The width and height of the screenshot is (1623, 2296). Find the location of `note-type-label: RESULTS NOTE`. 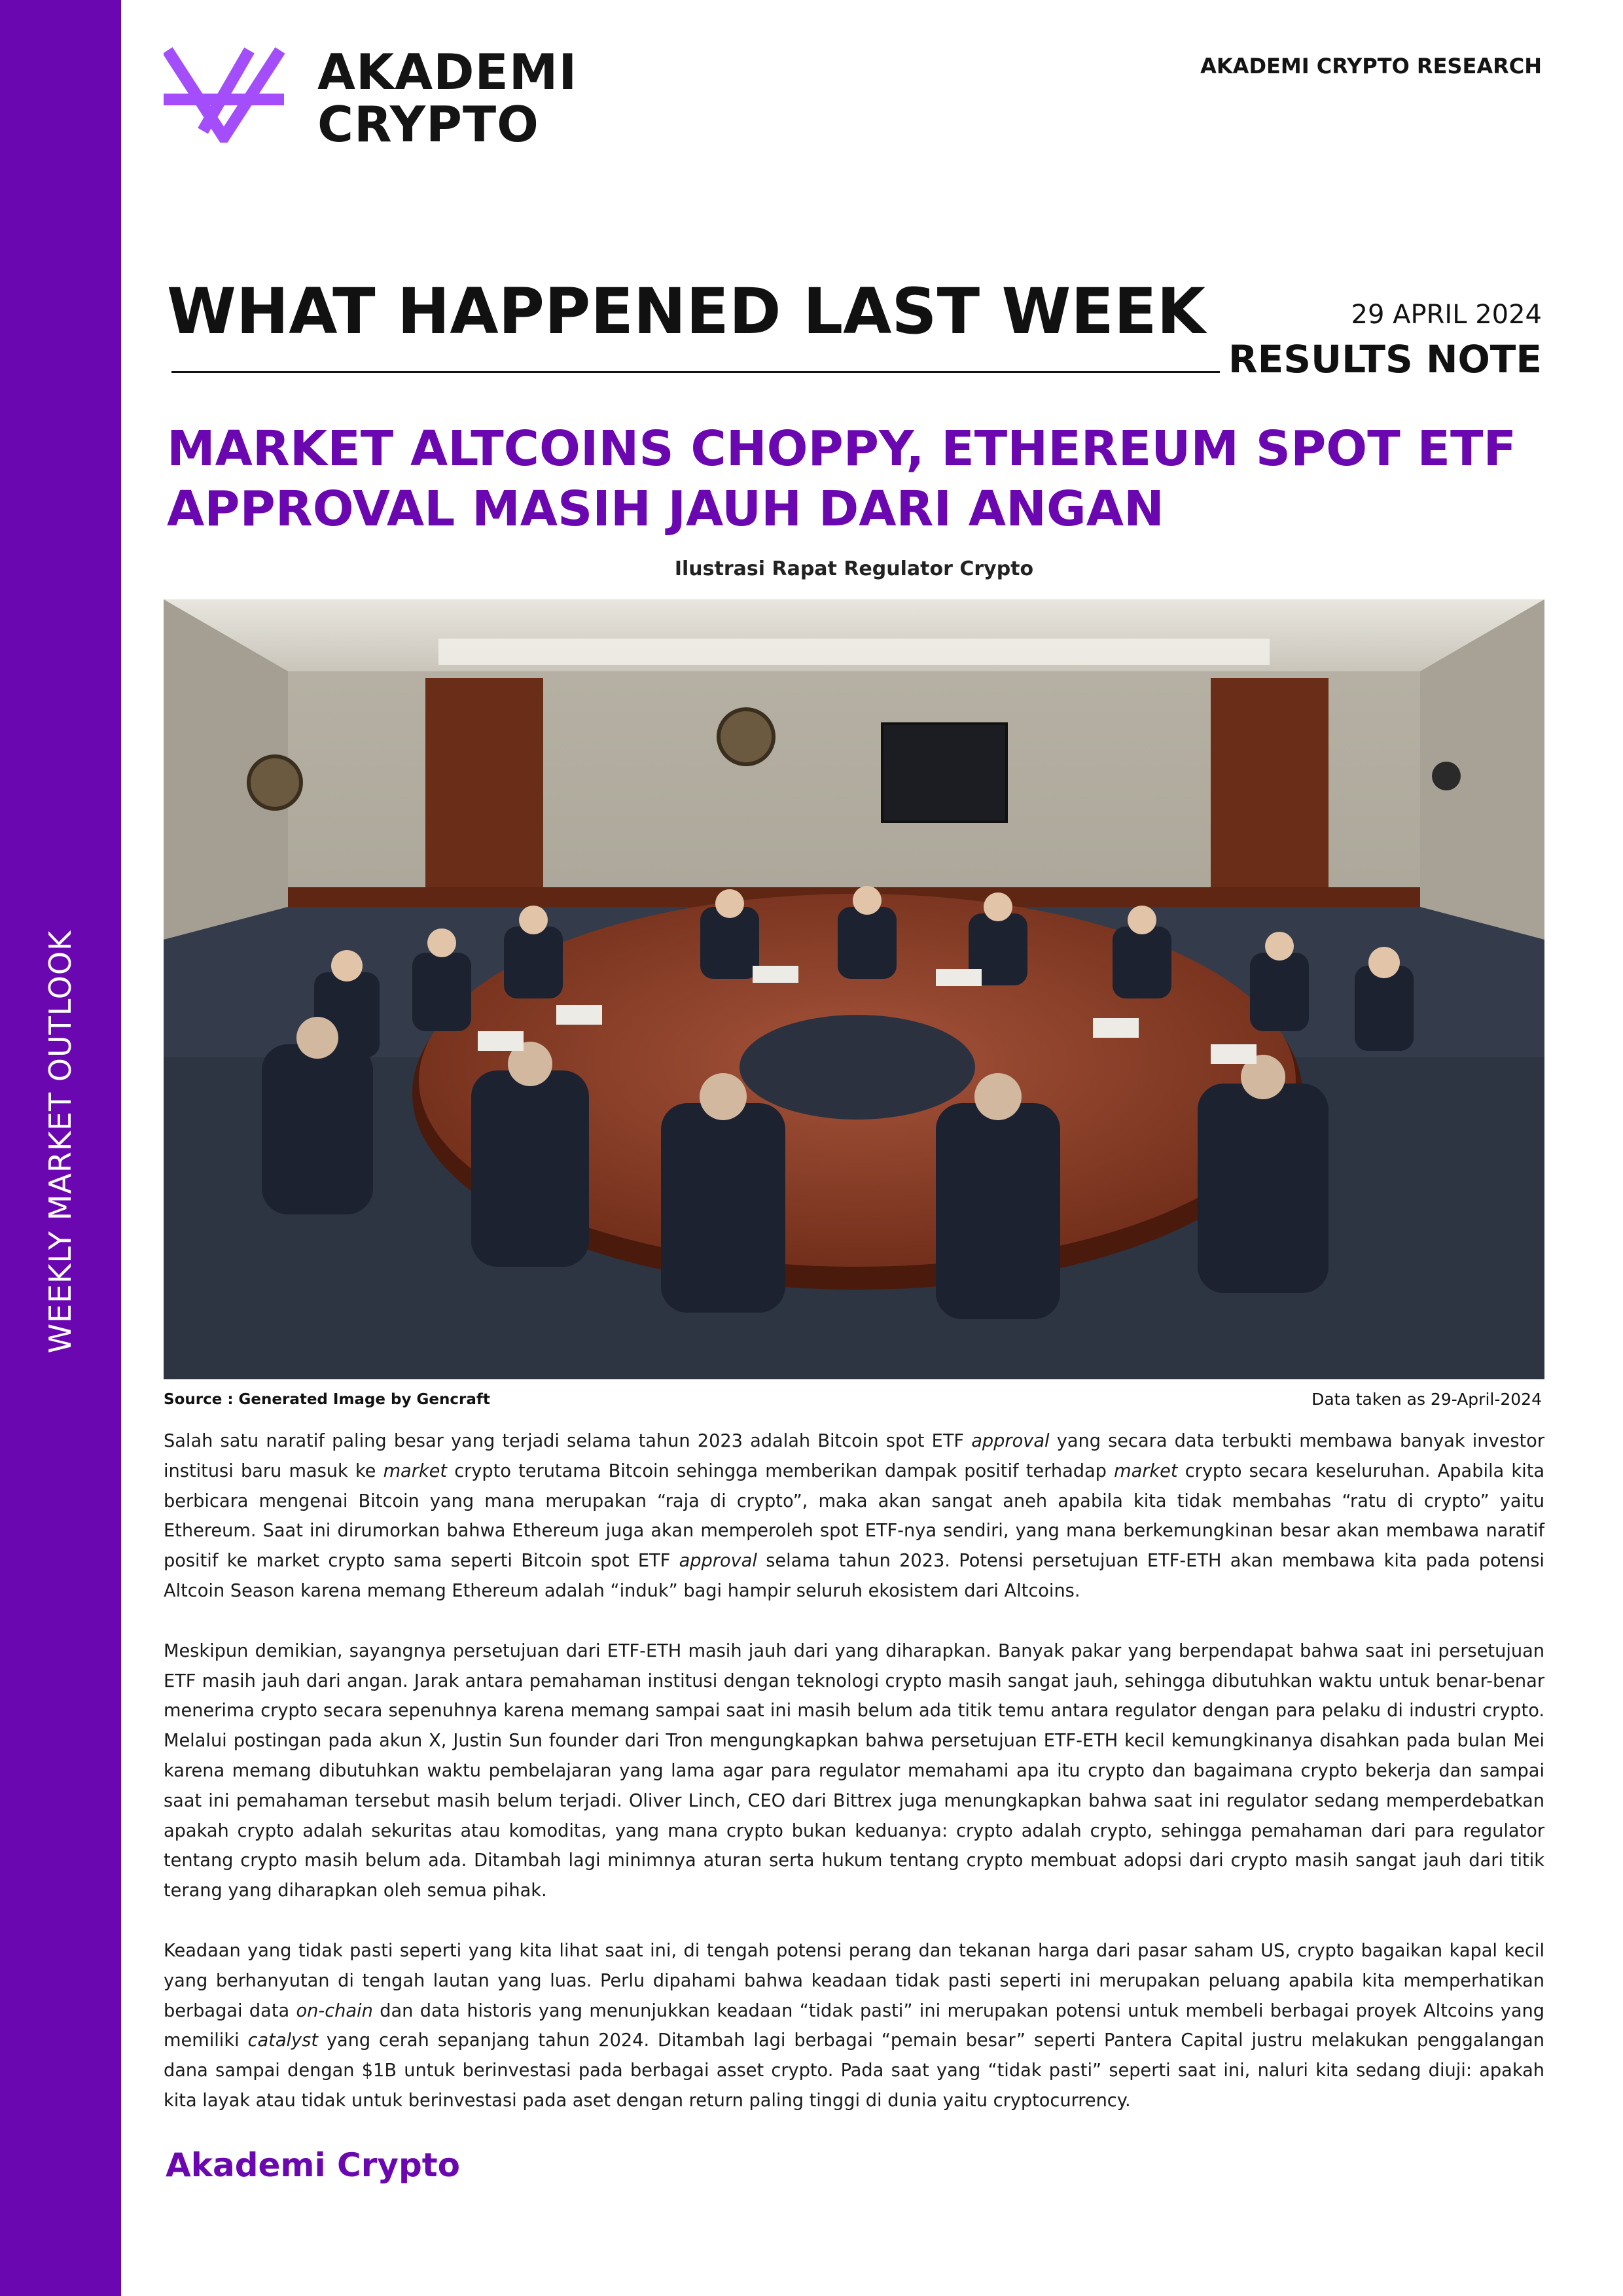

note-type-label: RESULTS NOTE is located at coordinates (1385, 359).